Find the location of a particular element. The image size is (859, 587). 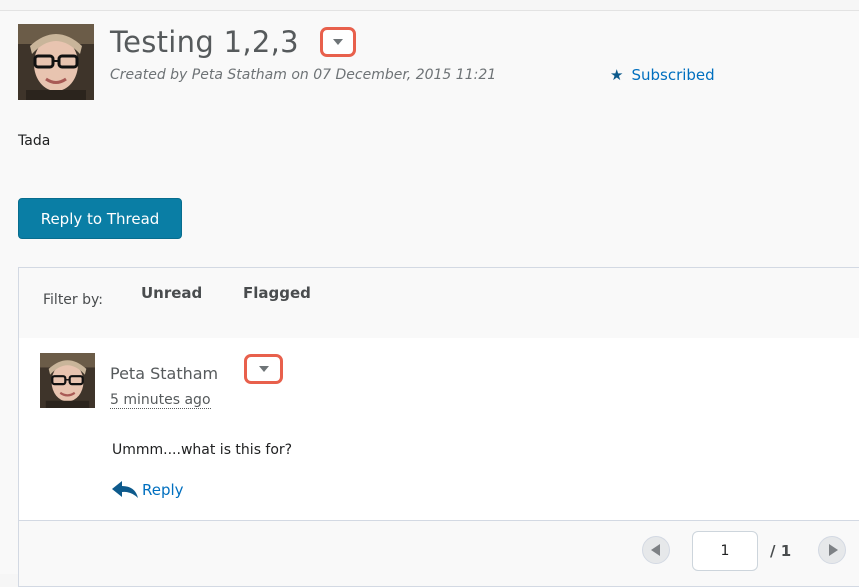

filter-flagged-link: Flagged is located at coordinates (277, 293).